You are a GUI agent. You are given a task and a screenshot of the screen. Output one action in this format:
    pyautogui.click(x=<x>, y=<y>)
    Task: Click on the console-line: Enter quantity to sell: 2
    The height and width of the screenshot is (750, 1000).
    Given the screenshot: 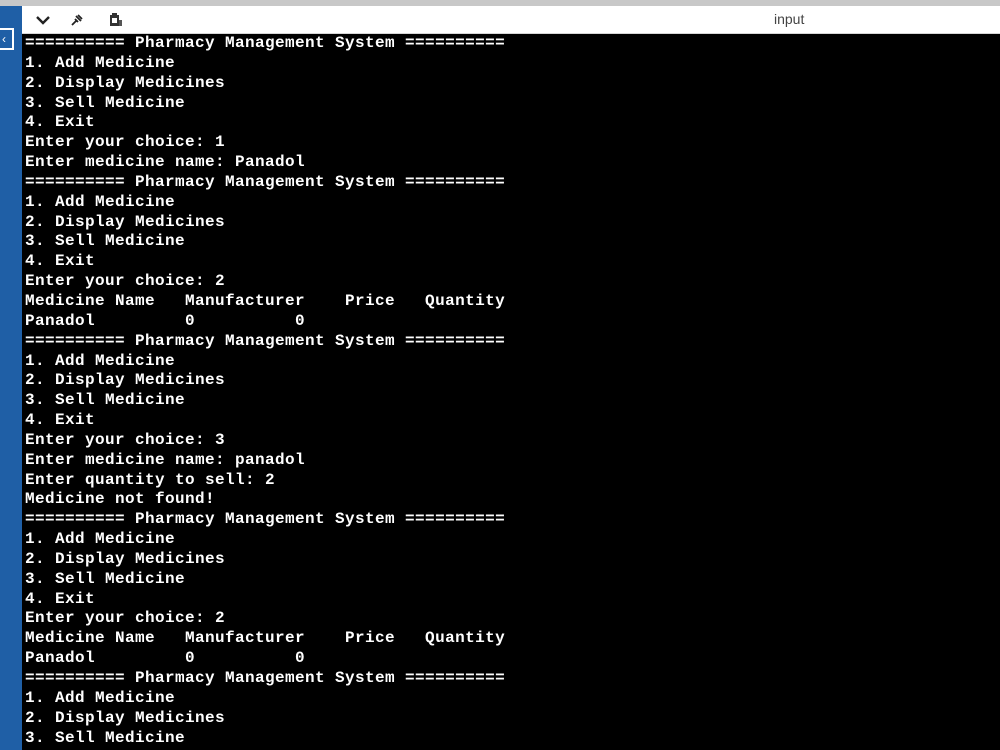 What is the action you would take?
    pyautogui.click(x=150, y=479)
    